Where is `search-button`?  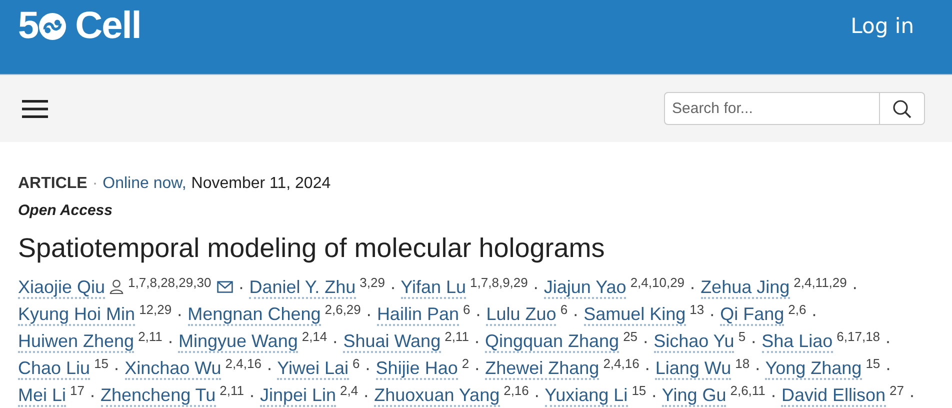
search-button is located at coordinates (902, 108).